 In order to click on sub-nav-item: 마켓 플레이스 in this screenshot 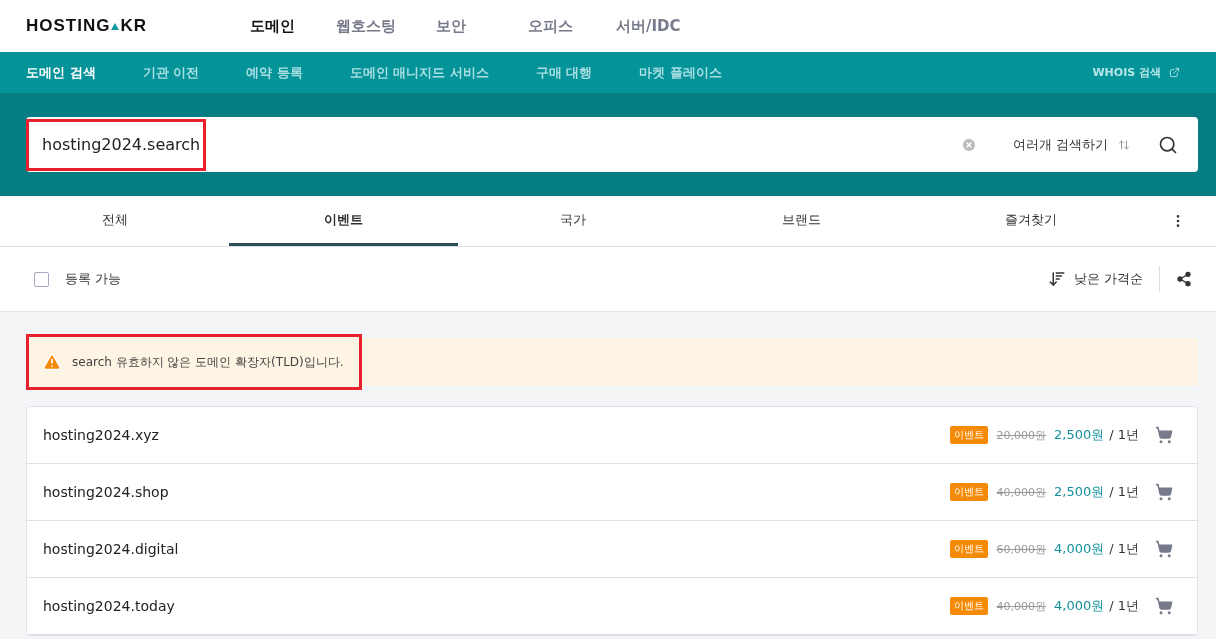, I will do `click(680, 72)`.